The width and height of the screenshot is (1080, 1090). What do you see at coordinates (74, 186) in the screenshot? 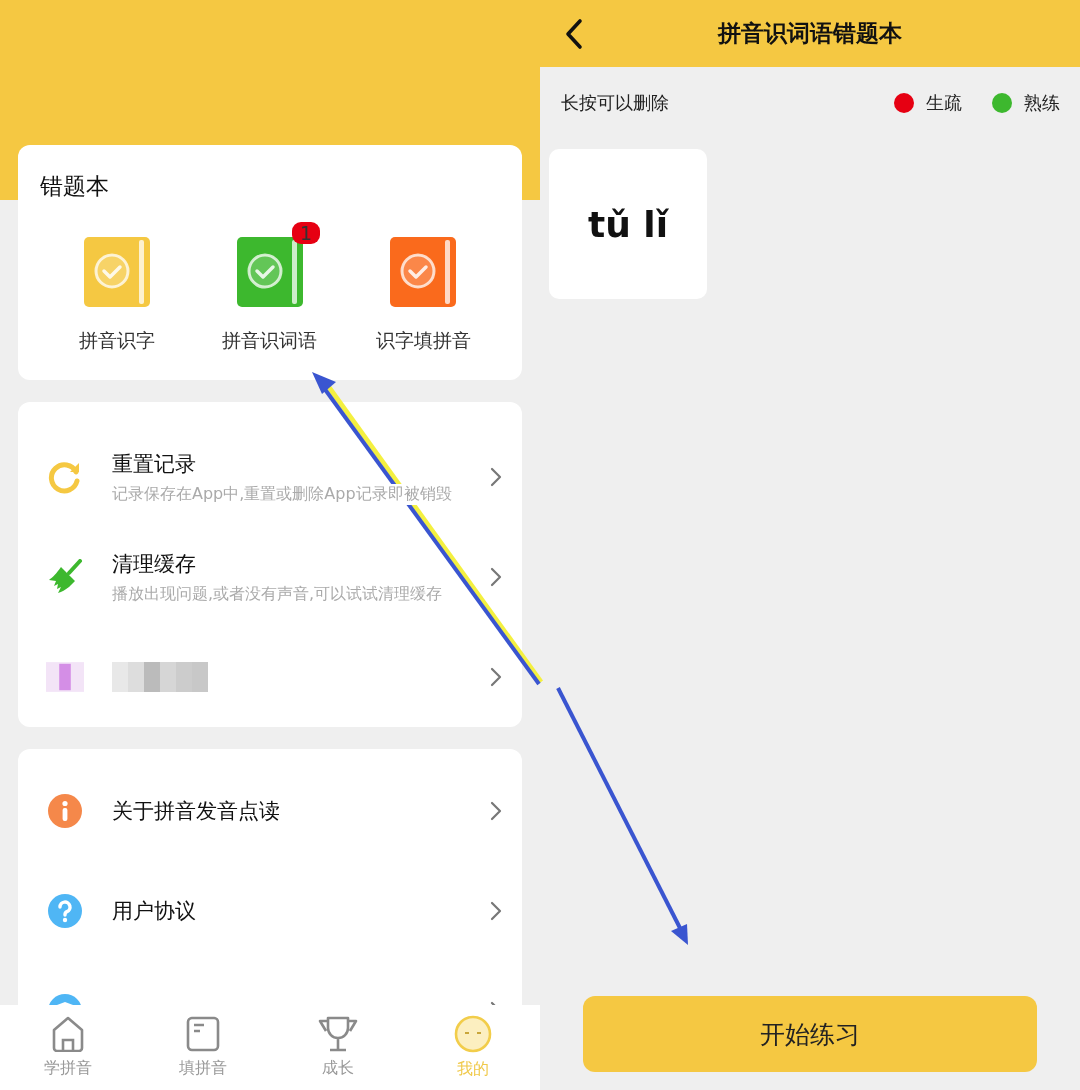
I see `section-title: 错题本` at bounding box center [74, 186].